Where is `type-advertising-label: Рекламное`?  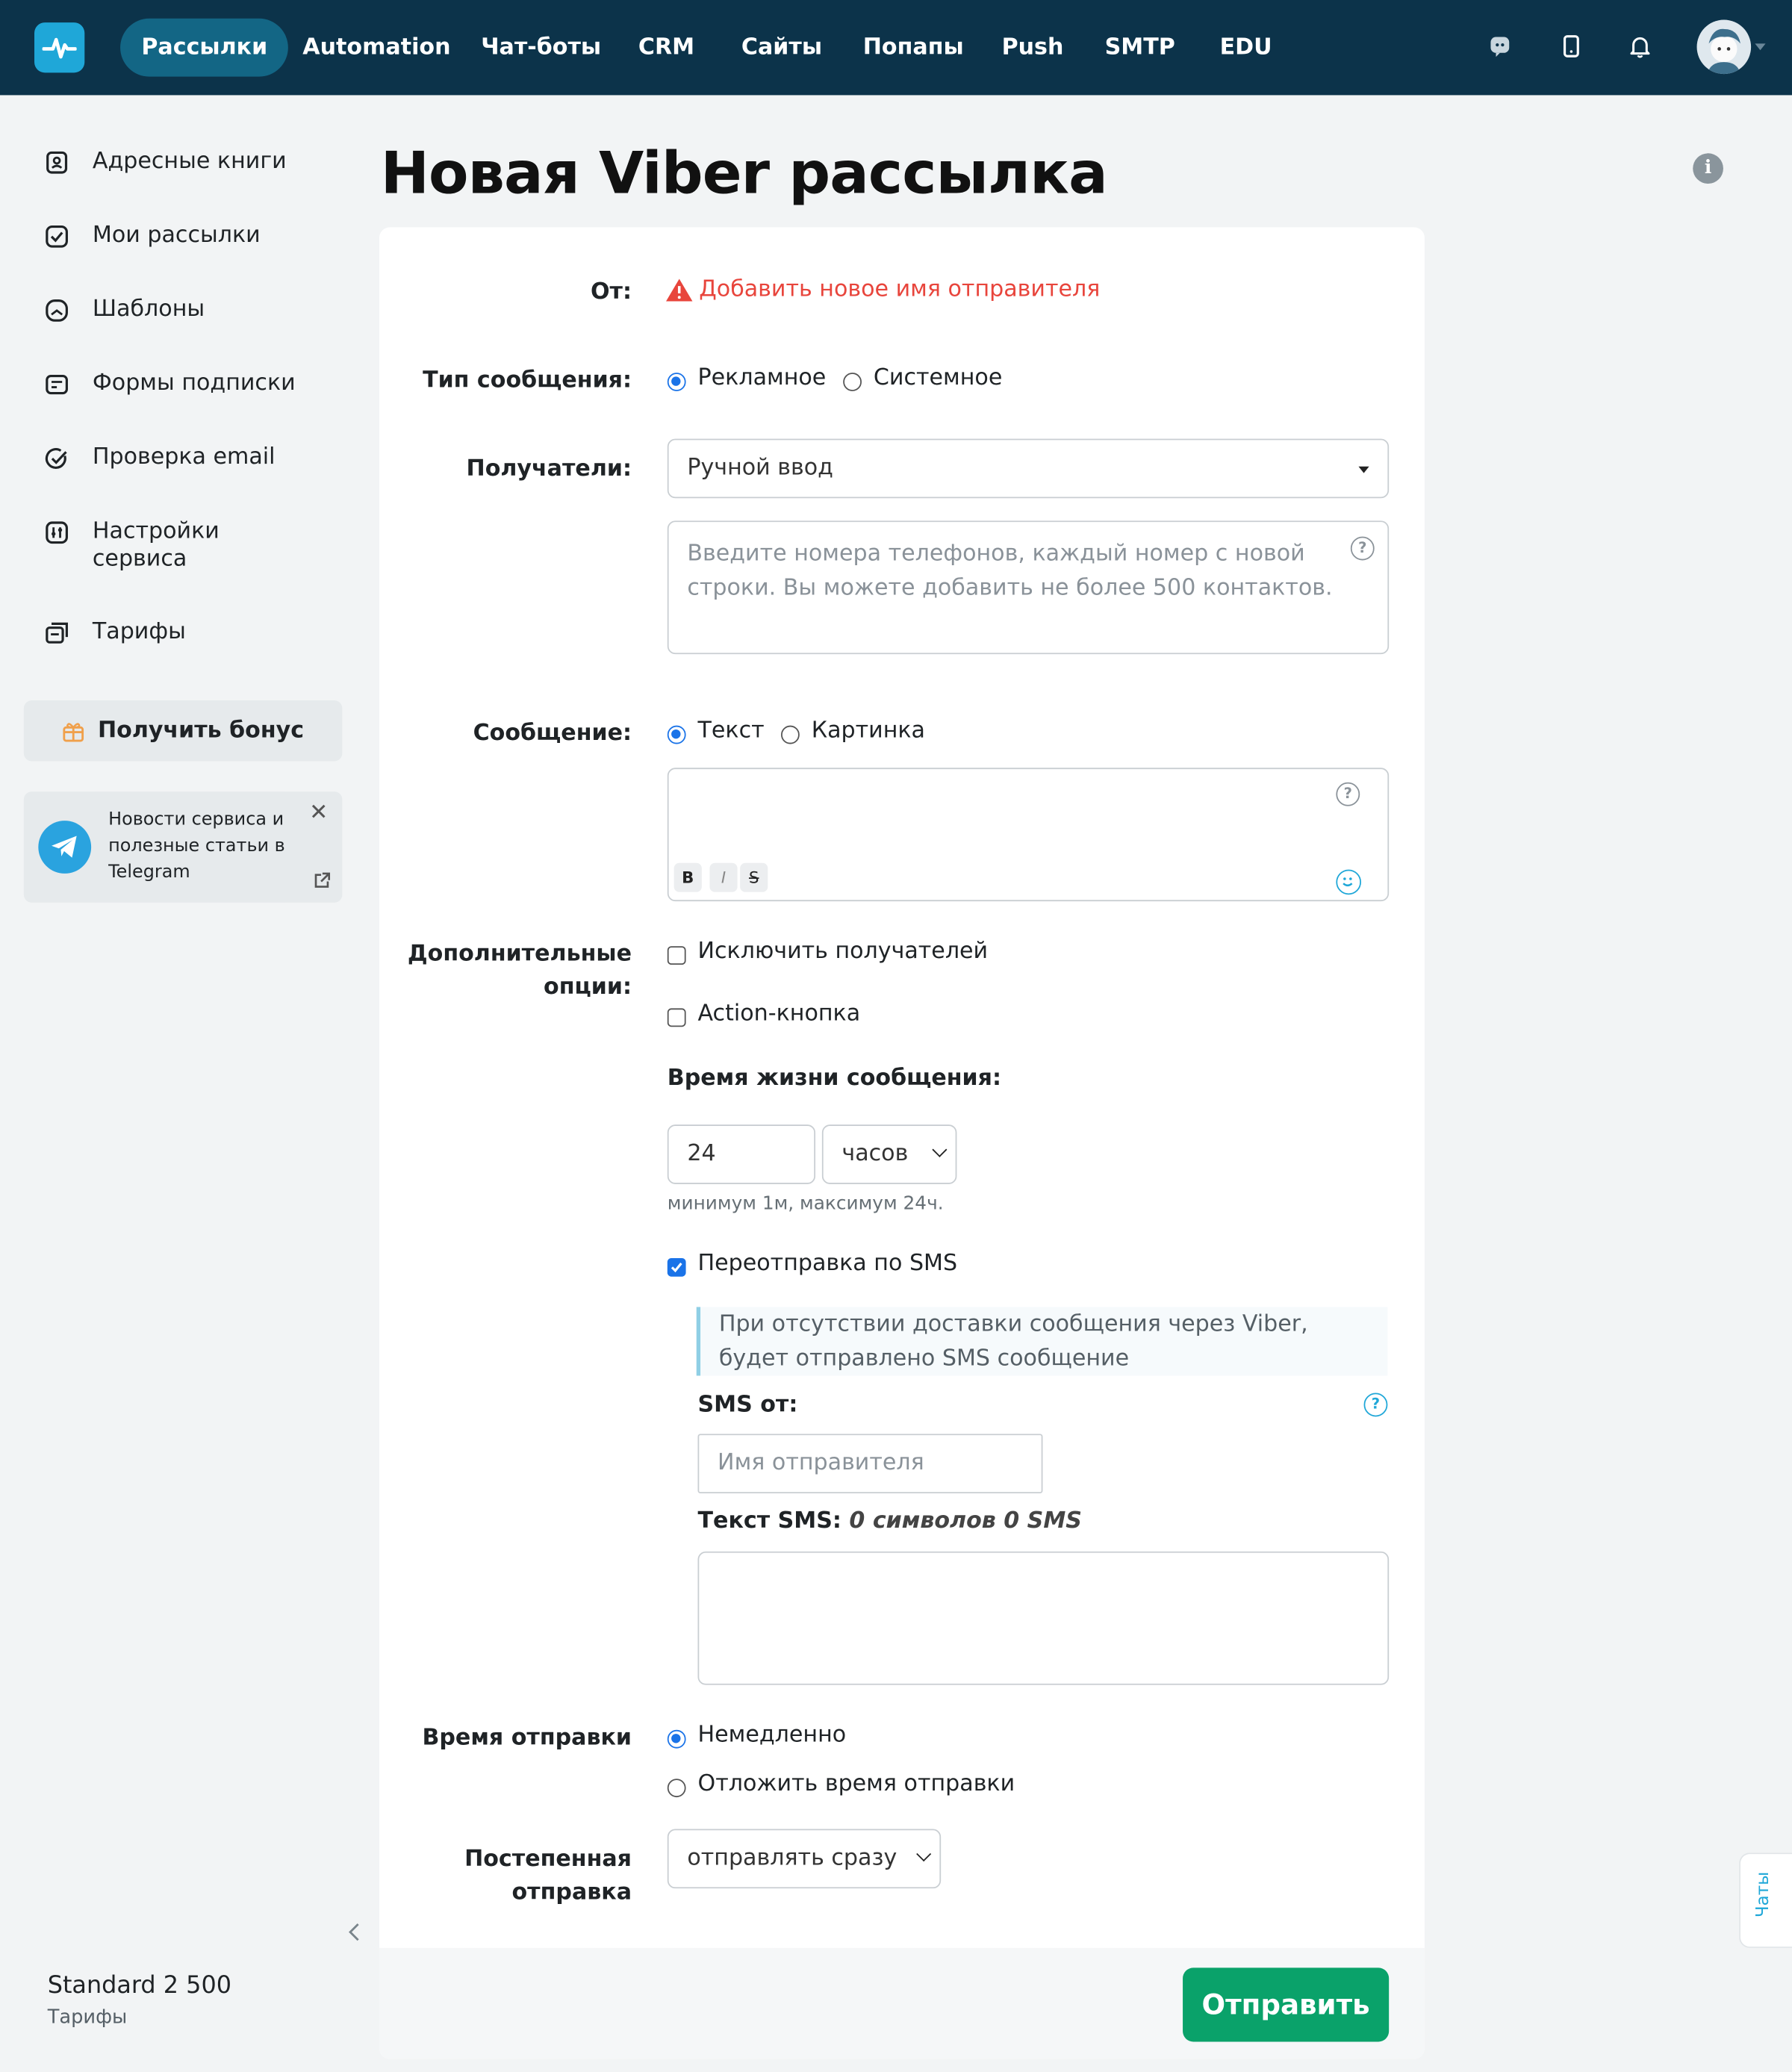
type-advertising-label: Рекламное is located at coordinates (762, 377).